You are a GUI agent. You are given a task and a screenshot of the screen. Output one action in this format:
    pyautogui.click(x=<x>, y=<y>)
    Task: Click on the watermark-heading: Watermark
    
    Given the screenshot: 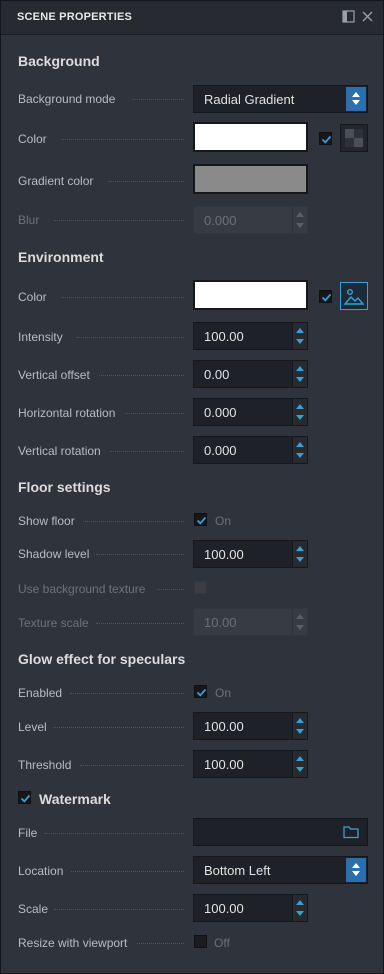 What is the action you would take?
    pyautogui.click(x=75, y=799)
    